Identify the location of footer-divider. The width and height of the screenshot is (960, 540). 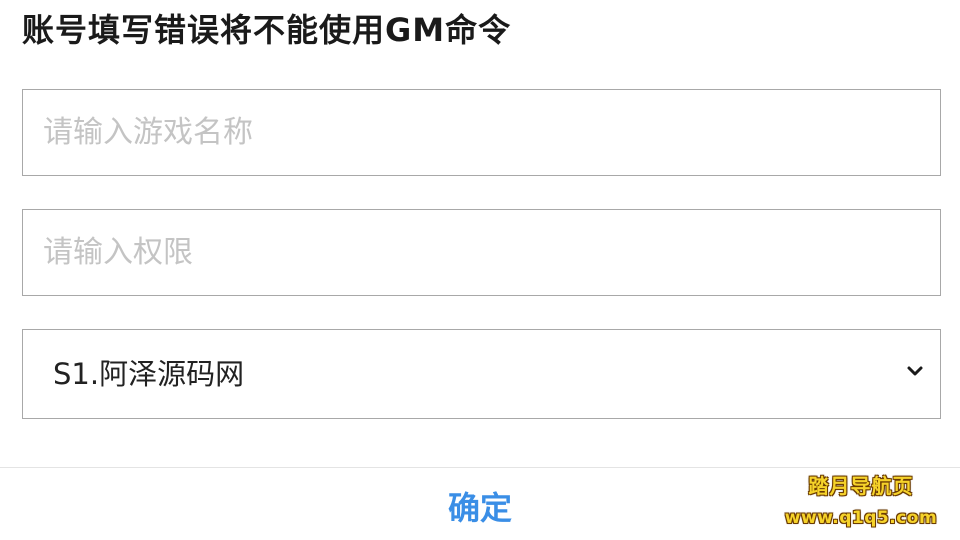
(480, 467).